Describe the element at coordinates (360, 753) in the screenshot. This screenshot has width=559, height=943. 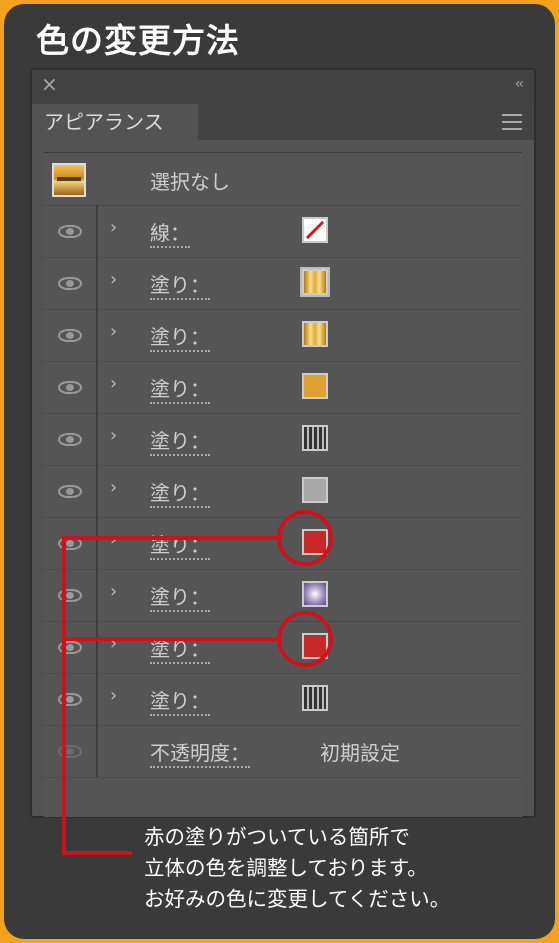
I see `opacity-value: 初期設定` at that location.